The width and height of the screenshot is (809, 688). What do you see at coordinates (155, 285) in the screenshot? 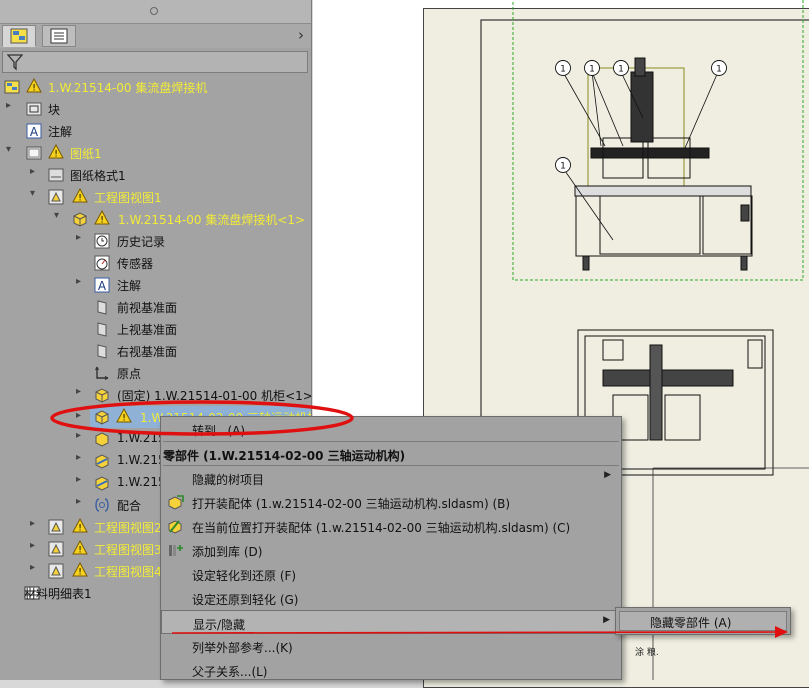
I see `tree-item-notes: ▸ A 注解` at bounding box center [155, 285].